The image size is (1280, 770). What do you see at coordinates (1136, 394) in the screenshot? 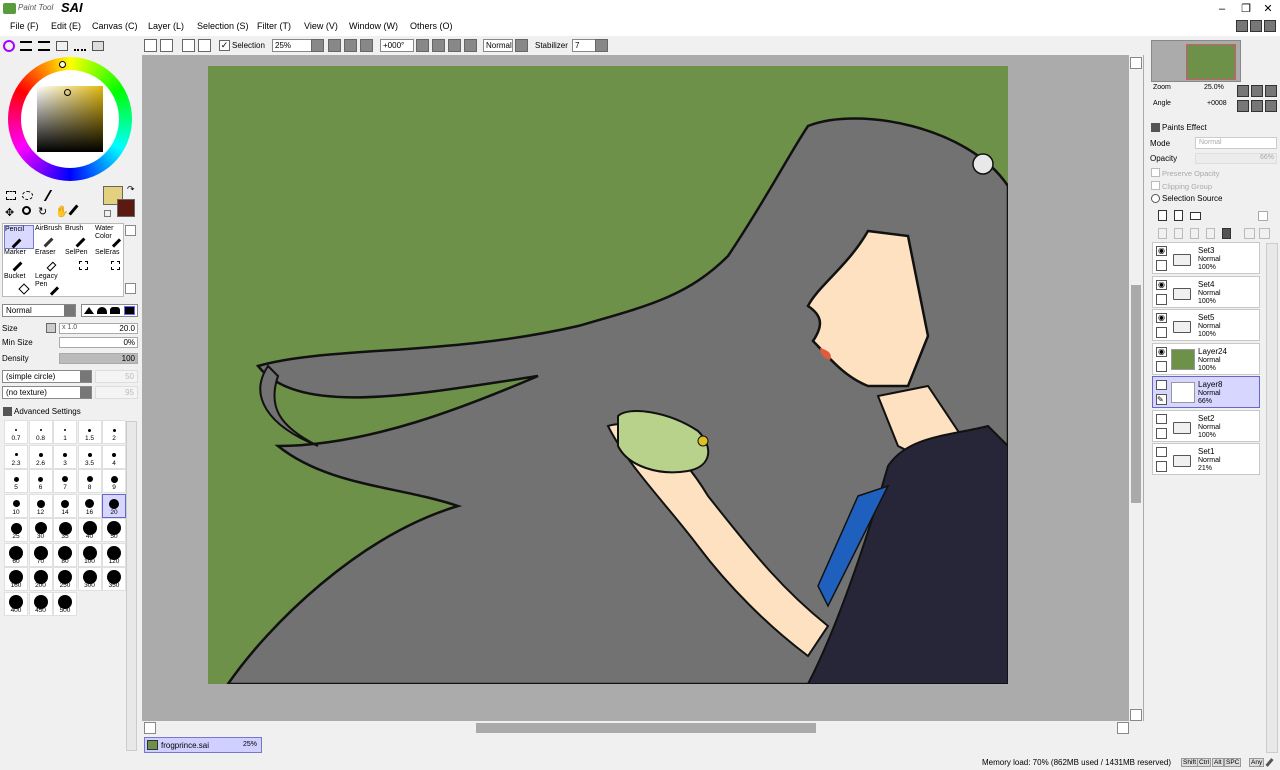
I see `vertical-scroll-thumb` at bounding box center [1136, 394].